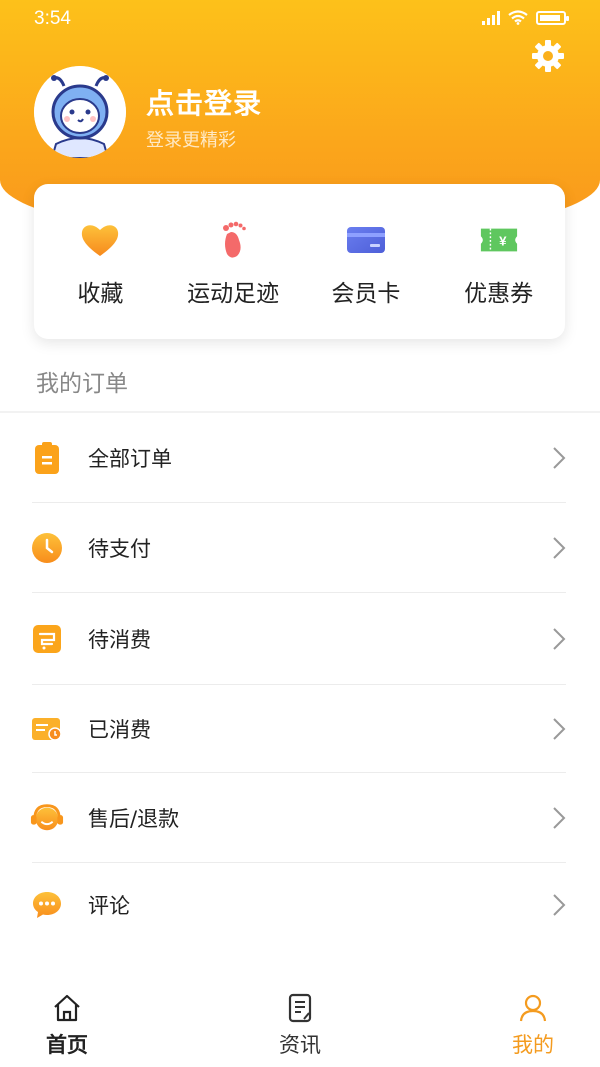  I want to click on order-label-pending-use: 待消费, so click(119, 640).